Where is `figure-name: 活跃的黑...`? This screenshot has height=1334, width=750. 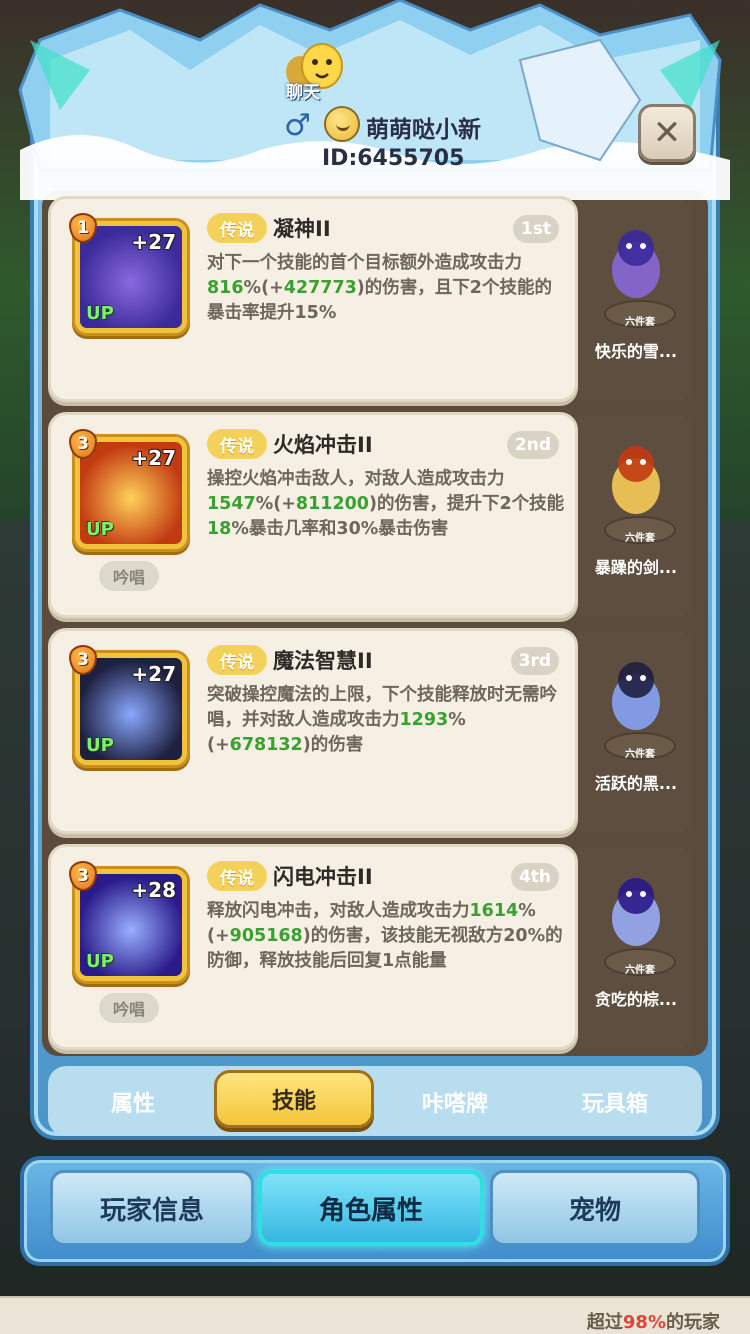
figure-name: 活跃的黑... is located at coordinates (636, 783).